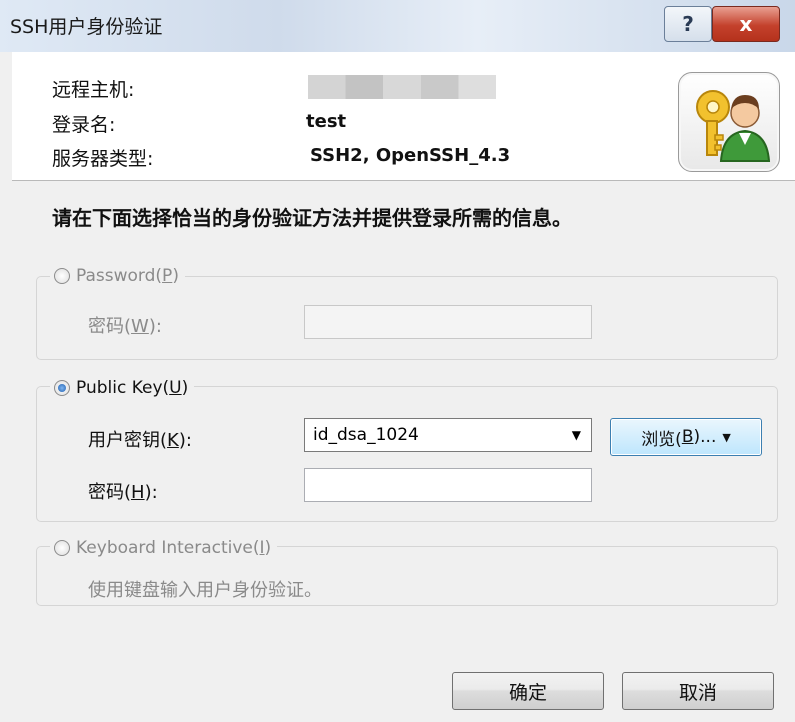 The image size is (795, 722). I want to click on user-key-graphic, so click(733, 126).